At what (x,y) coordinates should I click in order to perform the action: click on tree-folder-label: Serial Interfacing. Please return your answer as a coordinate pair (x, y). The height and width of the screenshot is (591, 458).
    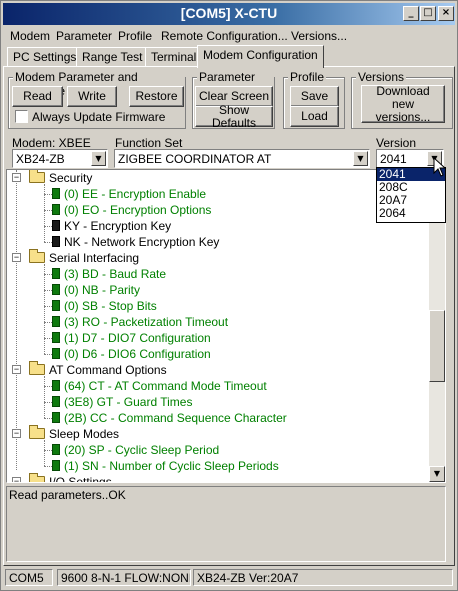
    Looking at the image, I should click on (94, 258).